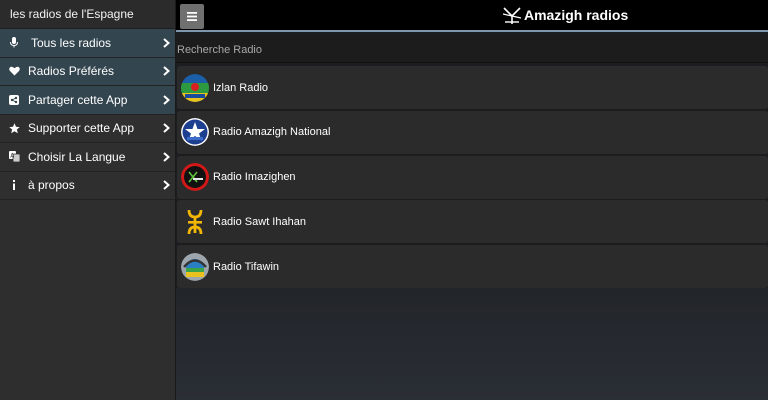  I want to click on sidebar-item-label: Choisir La Langue, so click(77, 156).